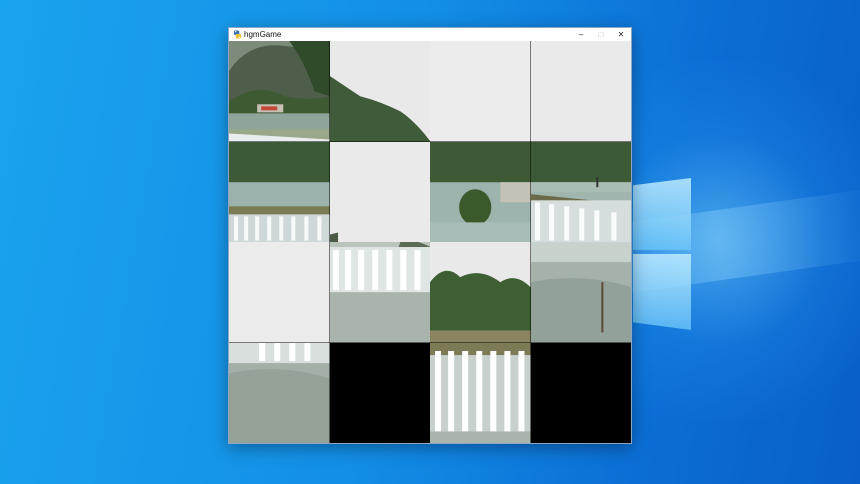 Image resolution: width=860 pixels, height=484 pixels. What do you see at coordinates (480, 292) in the screenshot?
I see `puzzle-tile-hill-falls` at bounding box center [480, 292].